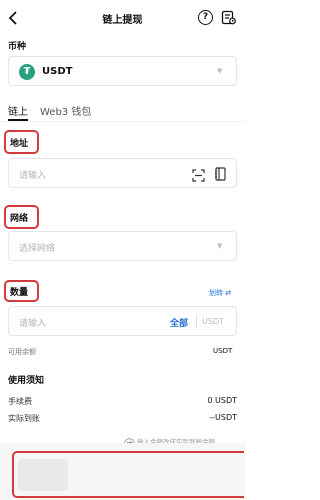 The width and height of the screenshot is (320, 500). I want to click on received-value: --USDT, so click(223, 417).